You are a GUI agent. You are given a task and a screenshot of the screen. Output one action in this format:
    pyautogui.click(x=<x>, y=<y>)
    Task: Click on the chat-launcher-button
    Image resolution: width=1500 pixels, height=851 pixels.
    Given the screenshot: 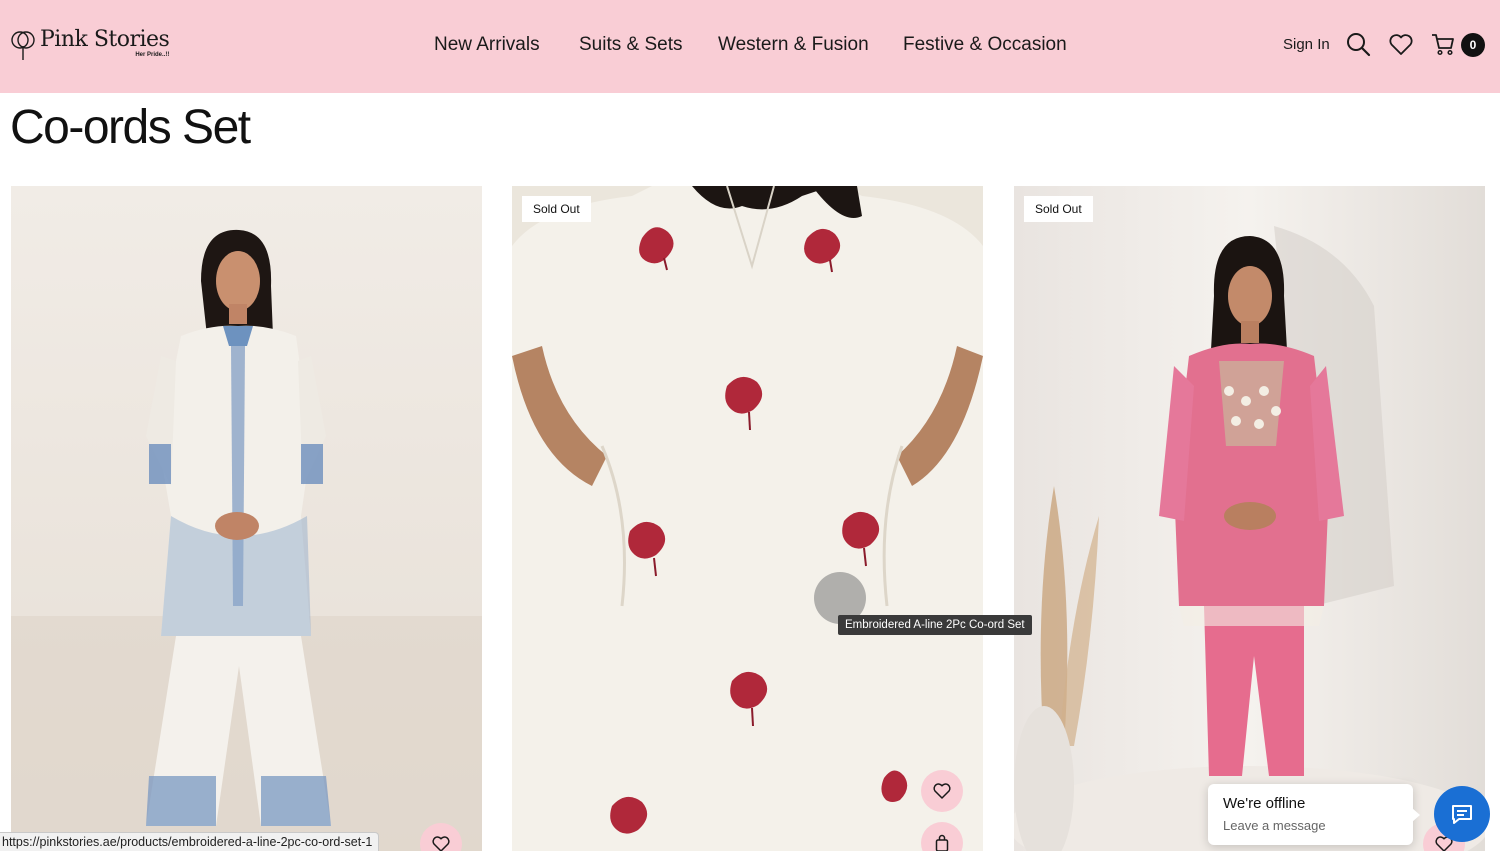 What is the action you would take?
    pyautogui.click(x=1462, y=814)
    